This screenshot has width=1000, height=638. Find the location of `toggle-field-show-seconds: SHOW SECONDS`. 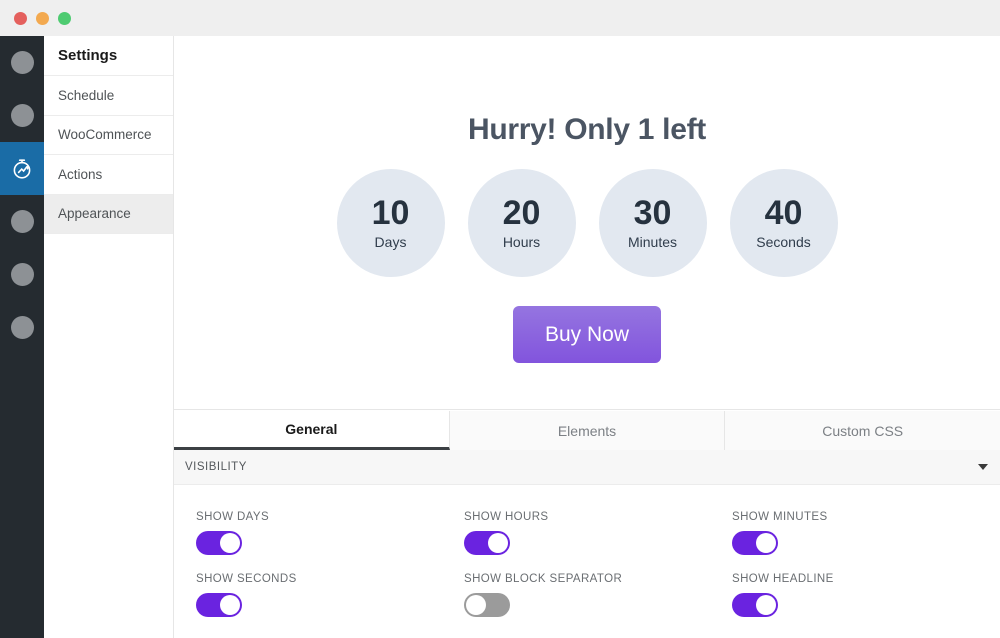

toggle-field-show-seconds: SHOW SECONDS is located at coordinates (330, 604).